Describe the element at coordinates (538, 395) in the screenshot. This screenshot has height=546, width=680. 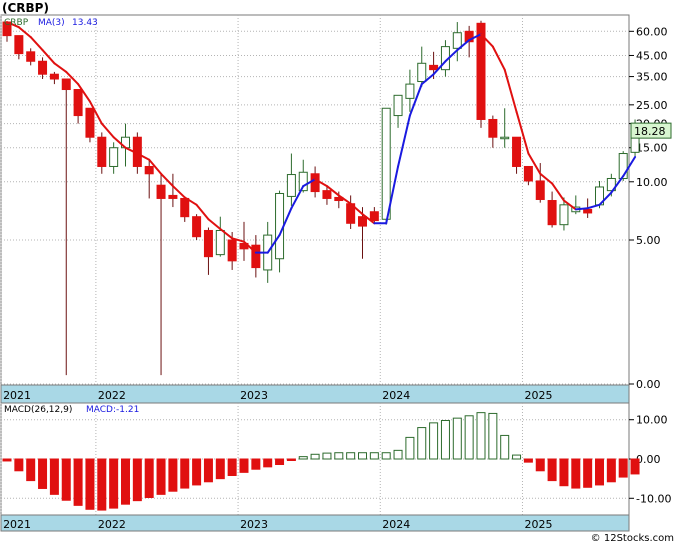
I see `price-x-tick-label: 2025` at that location.